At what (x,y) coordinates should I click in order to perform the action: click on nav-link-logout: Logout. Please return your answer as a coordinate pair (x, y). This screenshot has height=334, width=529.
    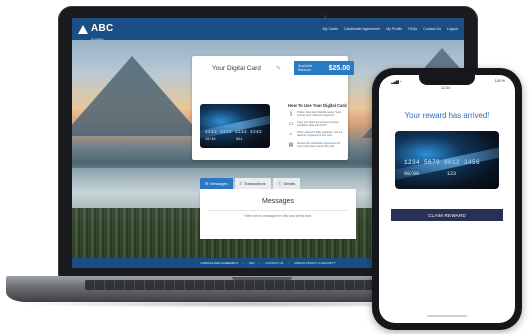
    Looking at the image, I should click on (452, 29).